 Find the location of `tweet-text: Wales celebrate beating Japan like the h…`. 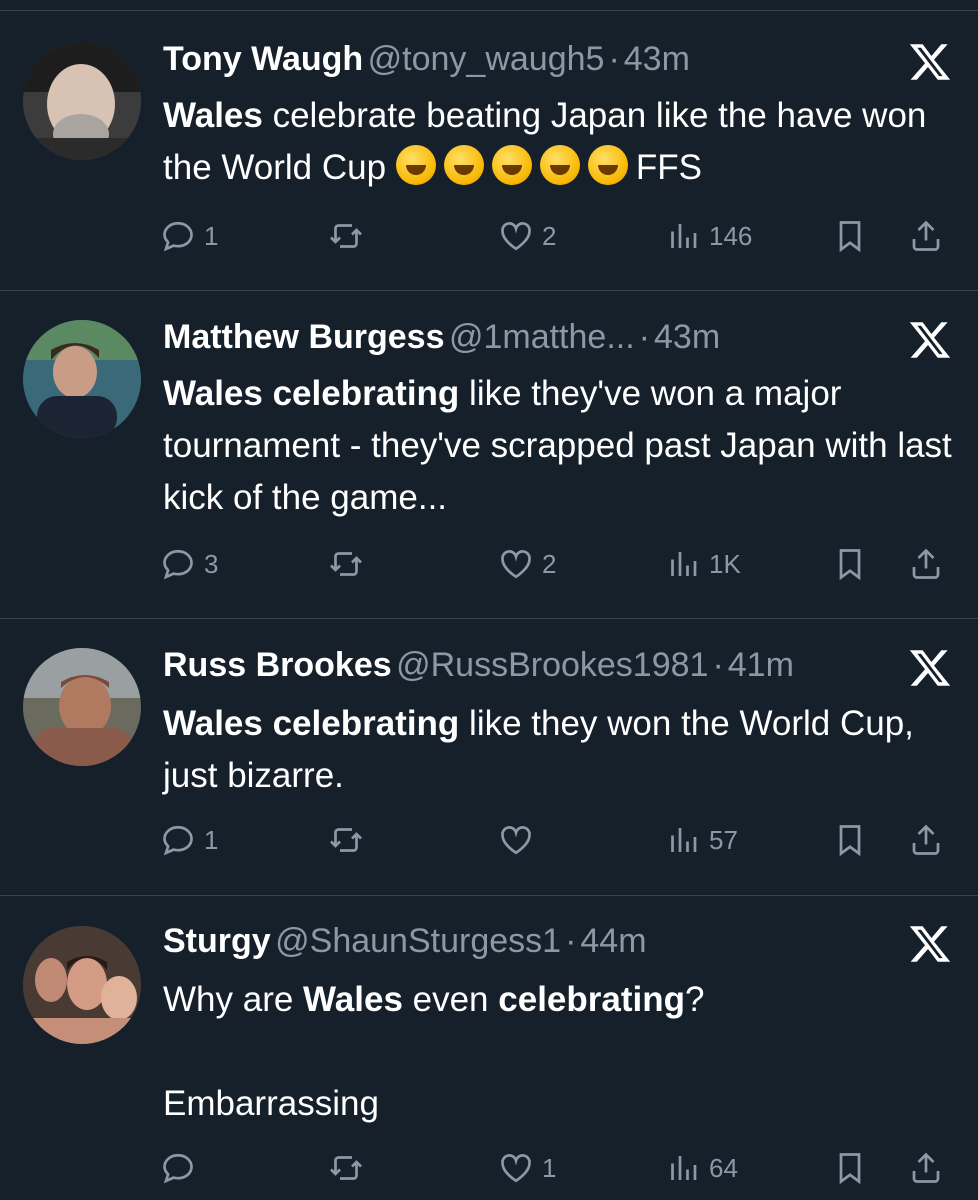

tweet-text: Wales celebrate beating Japan like the h… is located at coordinates (558, 142).